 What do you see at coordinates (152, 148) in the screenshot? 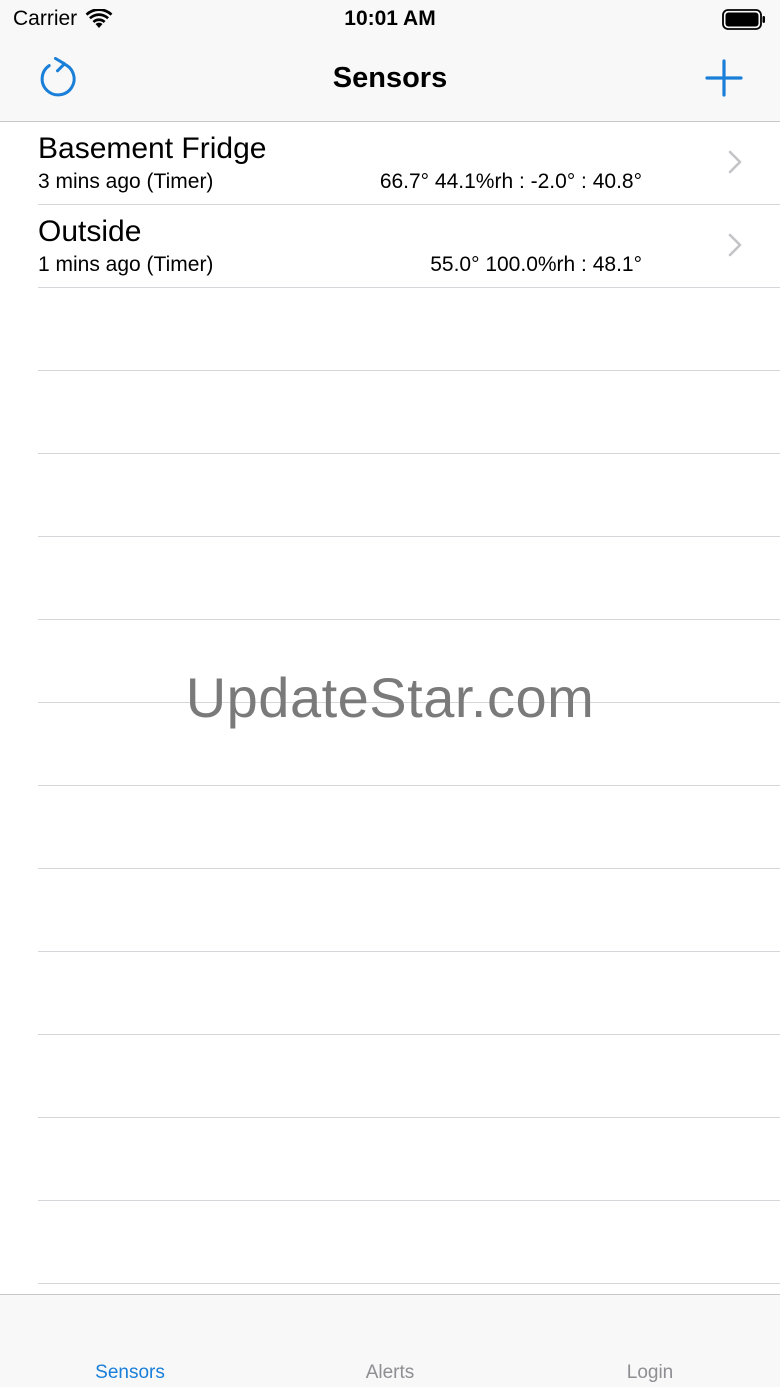
I see `sensor-name: Basement Fridge` at bounding box center [152, 148].